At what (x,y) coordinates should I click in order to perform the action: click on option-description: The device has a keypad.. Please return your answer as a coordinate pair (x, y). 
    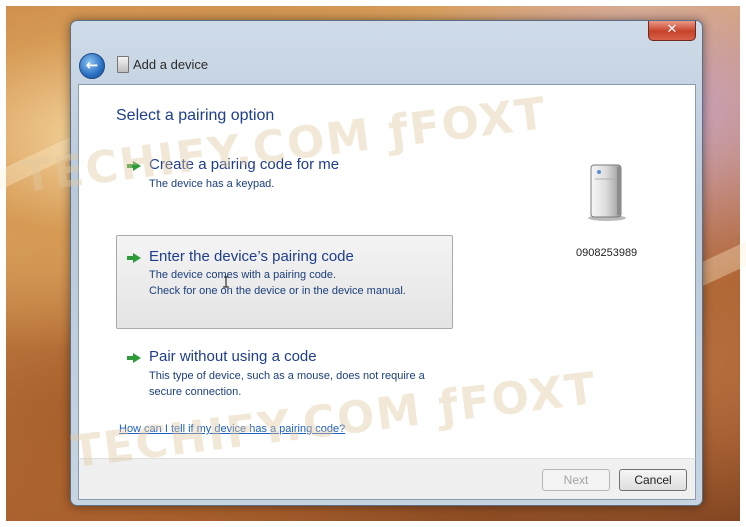
    Looking at the image, I should click on (212, 184).